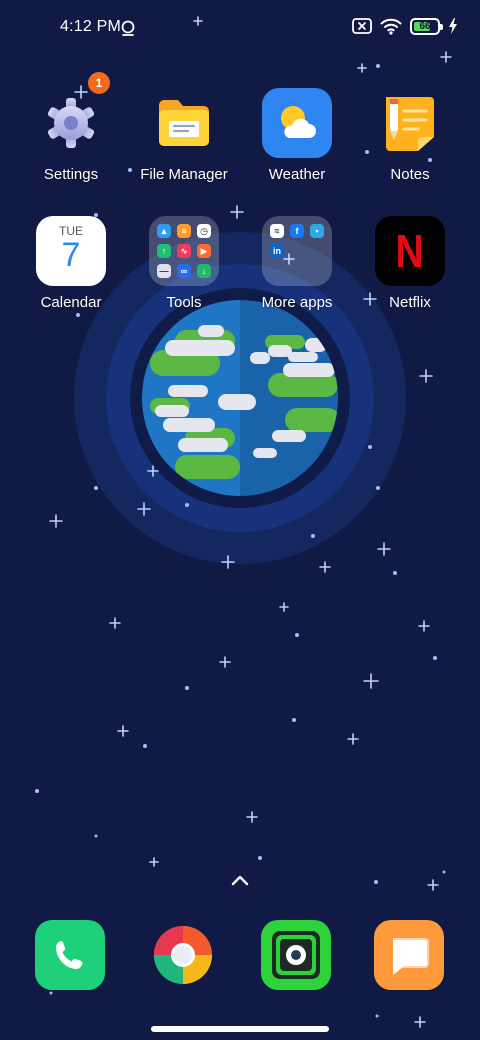 Image resolution: width=480 pixels, height=1040 pixels. I want to click on app-folder-tools: ▲ ≡ ◷ ↑ ∿ ▶ — ∞ ↓ Tools, so click(184, 263).